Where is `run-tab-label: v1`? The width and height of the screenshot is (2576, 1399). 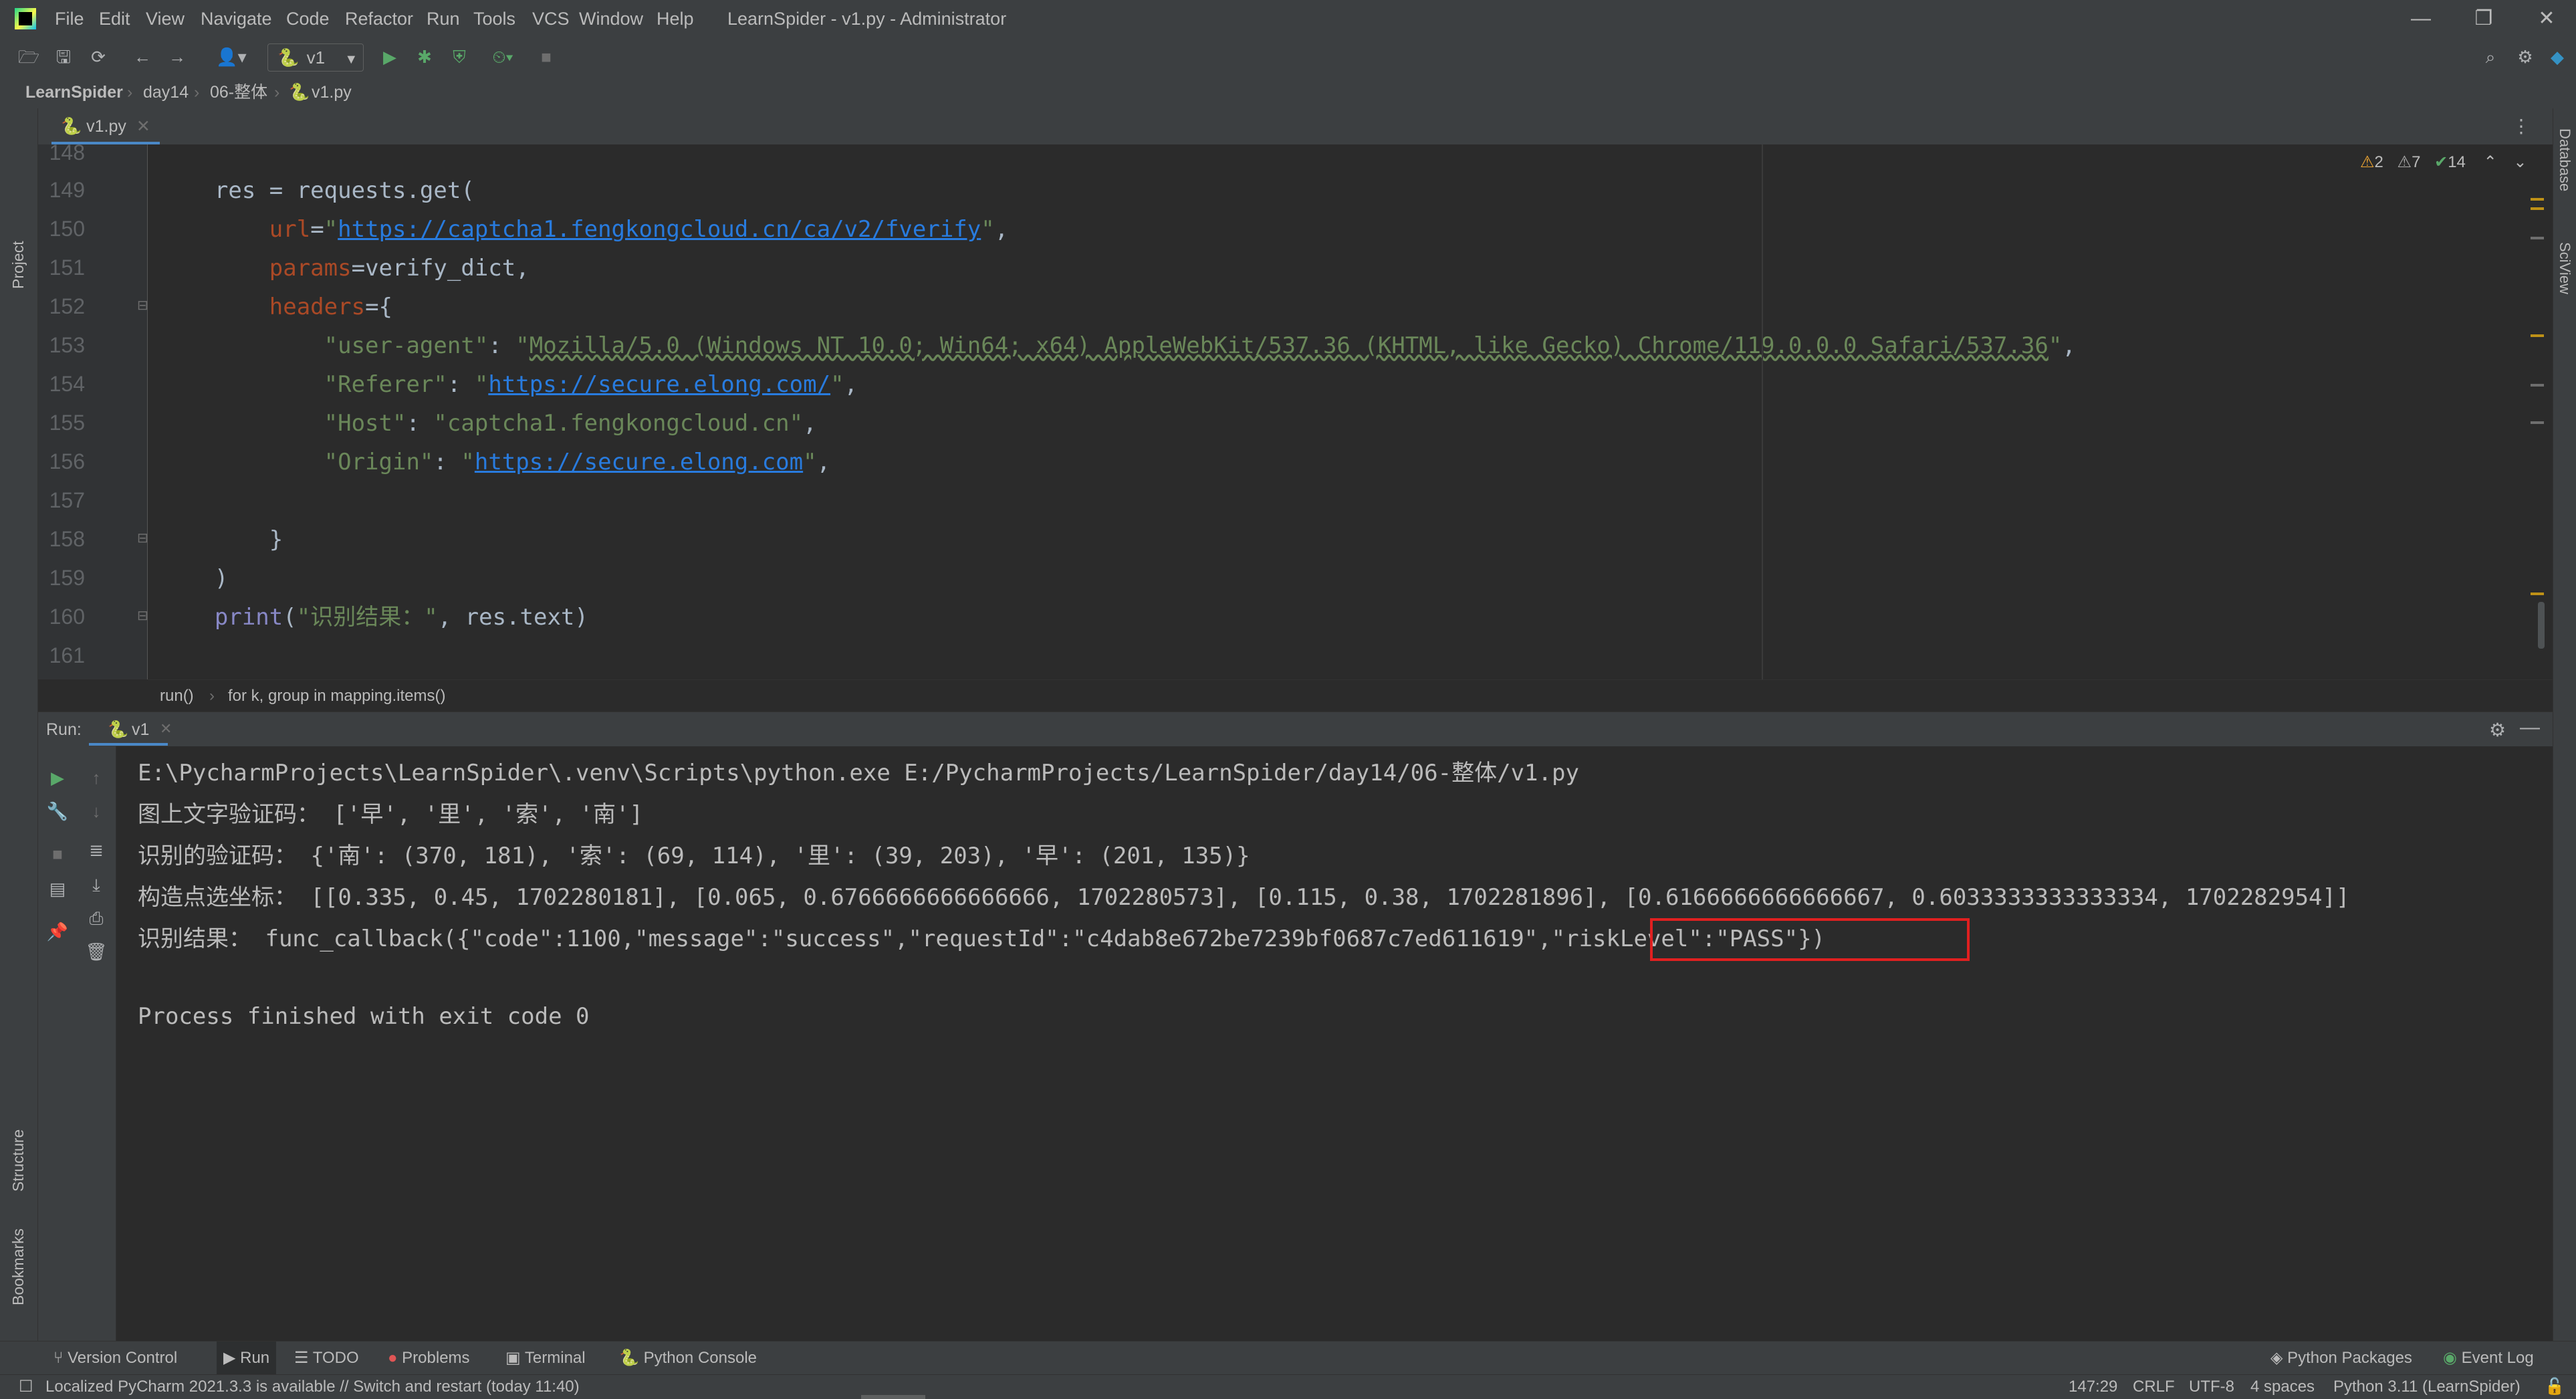 run-tab-label: v1 is located at coordinates (140, 730).